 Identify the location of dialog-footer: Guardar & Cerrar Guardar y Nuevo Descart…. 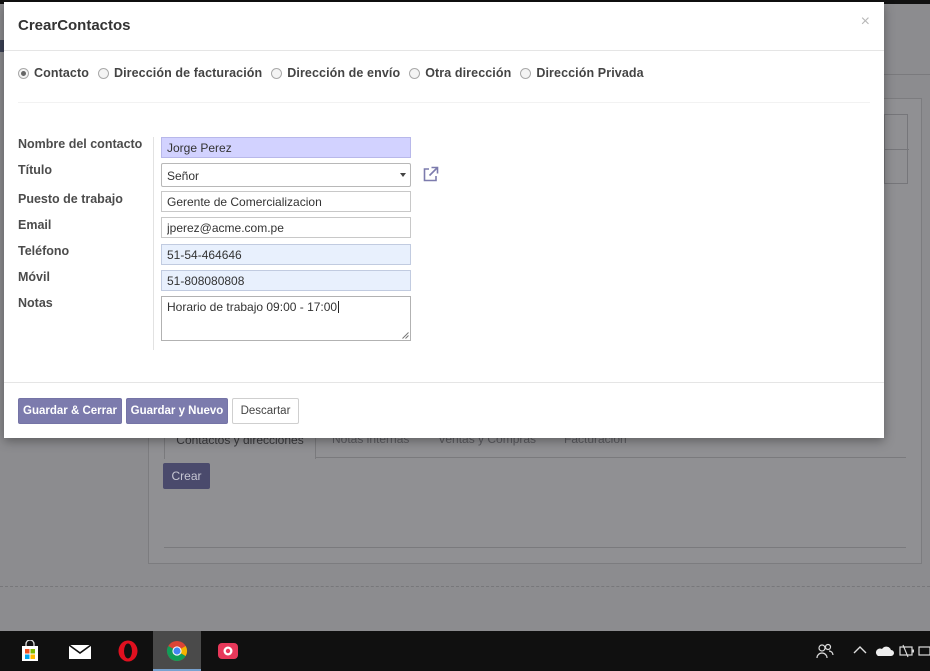
(444, 410).